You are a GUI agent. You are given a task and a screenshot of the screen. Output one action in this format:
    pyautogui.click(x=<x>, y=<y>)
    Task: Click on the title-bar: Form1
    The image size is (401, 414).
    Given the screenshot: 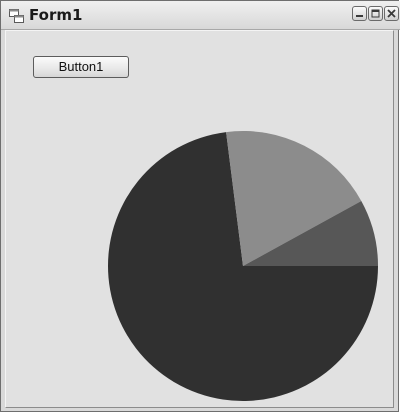 What is the action you would take?
    pyautogui.click(x=200, y=15)
    